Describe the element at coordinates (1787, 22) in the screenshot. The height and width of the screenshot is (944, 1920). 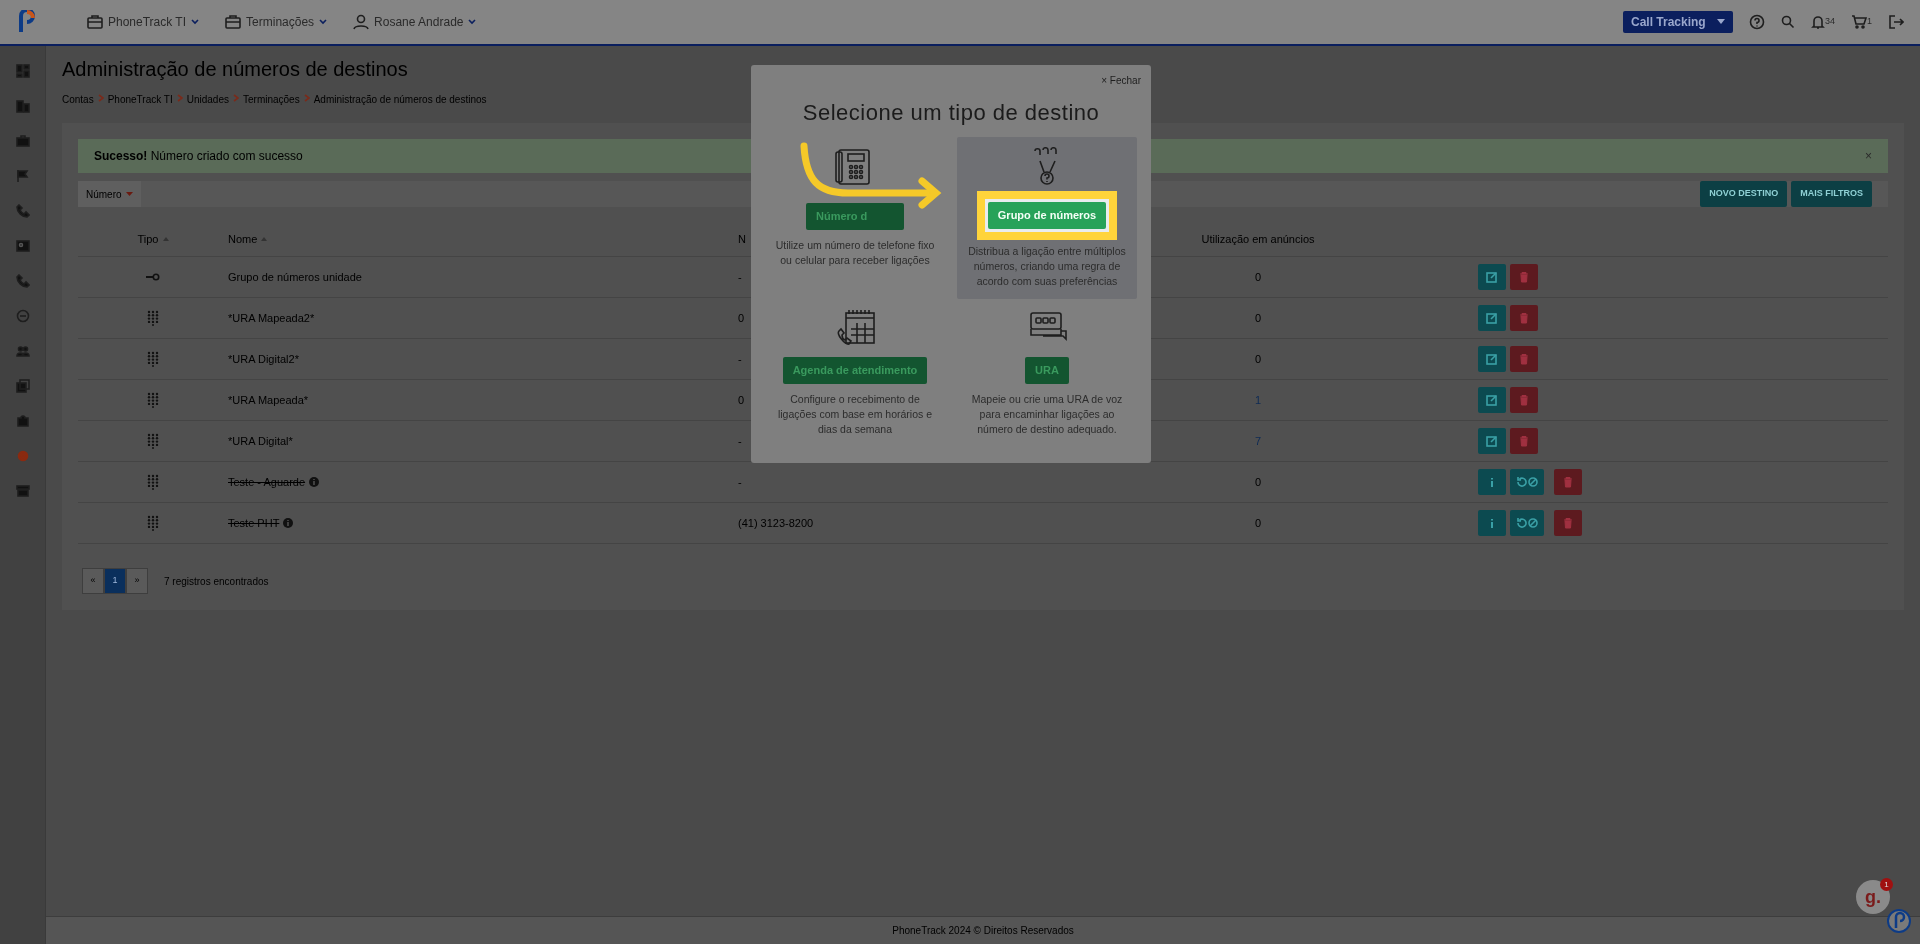
I see `search-icon` at that location.